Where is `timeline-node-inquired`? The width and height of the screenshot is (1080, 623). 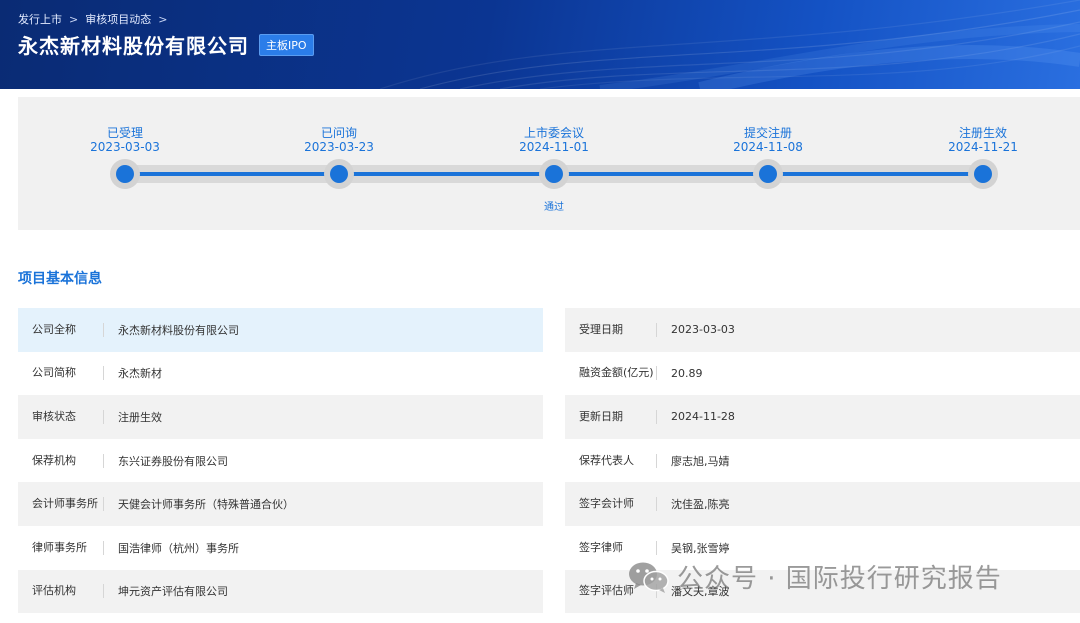
timeline-node-inquired is located at coordinates (339, 174).